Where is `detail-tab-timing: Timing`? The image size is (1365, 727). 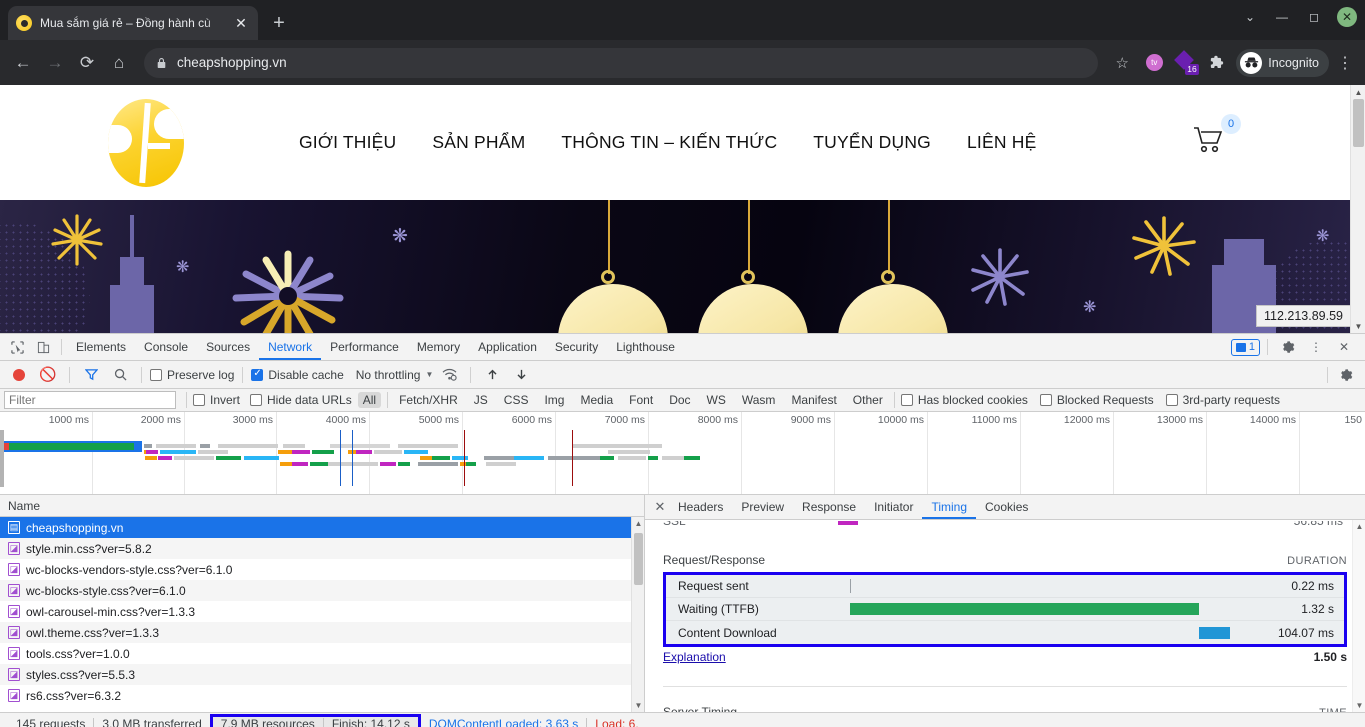
detail-tab-timing: Timing is located at coordinates (949, 507).